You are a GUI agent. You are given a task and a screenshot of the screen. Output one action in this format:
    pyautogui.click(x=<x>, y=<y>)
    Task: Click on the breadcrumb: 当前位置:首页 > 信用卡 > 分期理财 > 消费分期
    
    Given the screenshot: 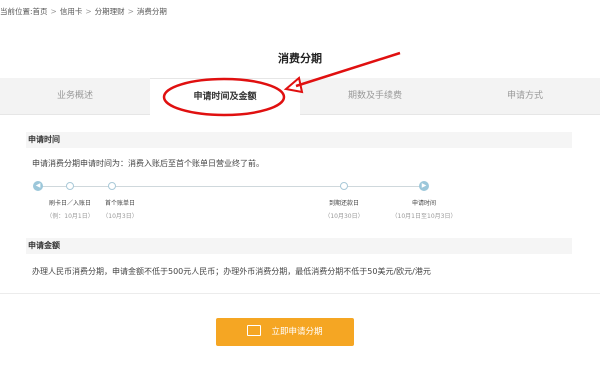 What is the action you would take?
    pyautogui.click(x=83, y=11)
    